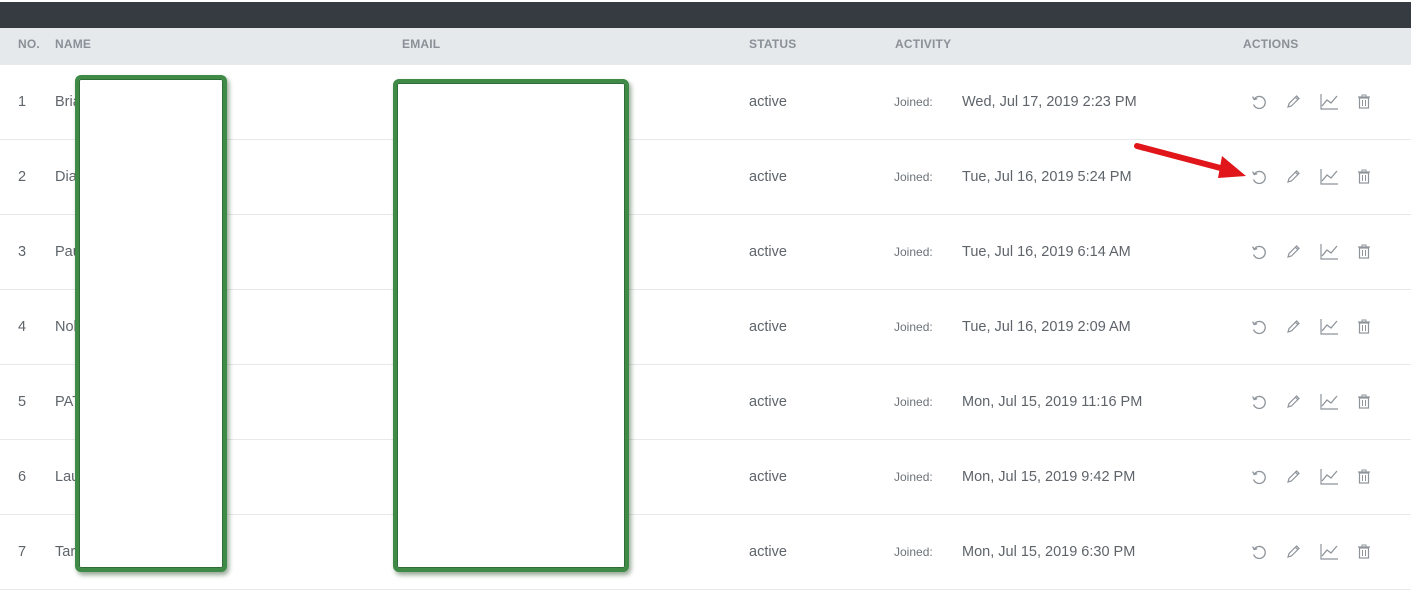 This screenshot has height=605, width=1411. What do you see at coordinates (66, 177) in the screenshot?
I see `row-name: Dia` at bounding box center [66, 177].